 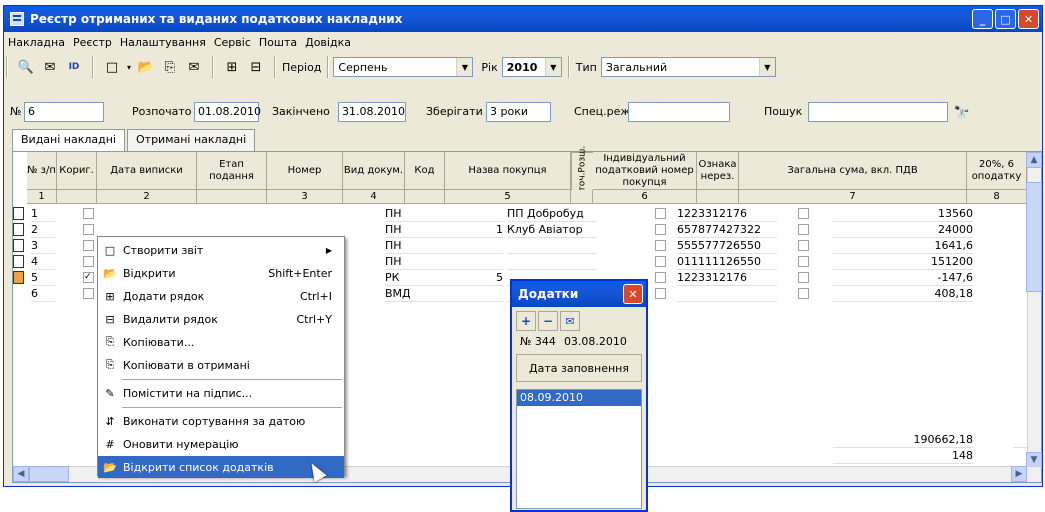 I want to click on row-number: 6, so click(x=43, y=294).